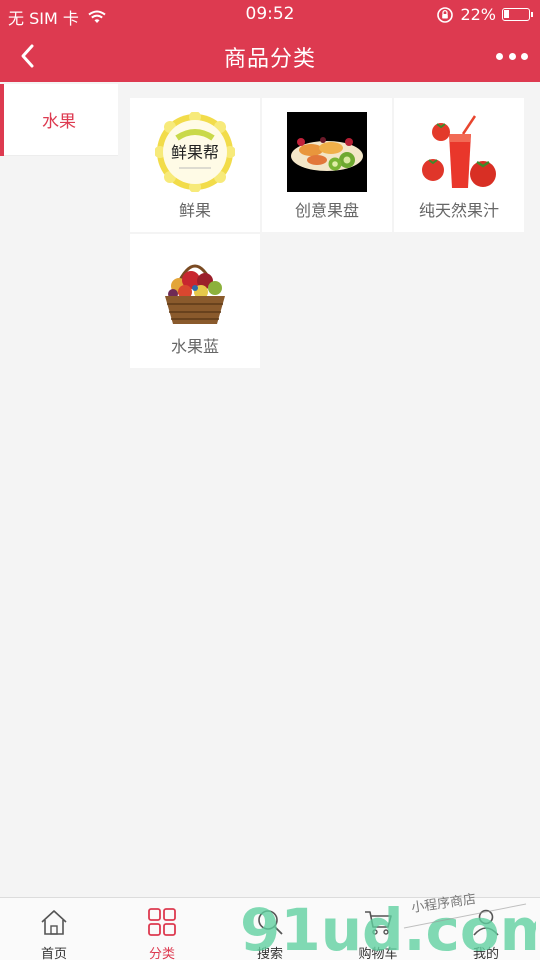  I want to click on product-card-fruit-basket: 水果蓝, so click(195, 301).